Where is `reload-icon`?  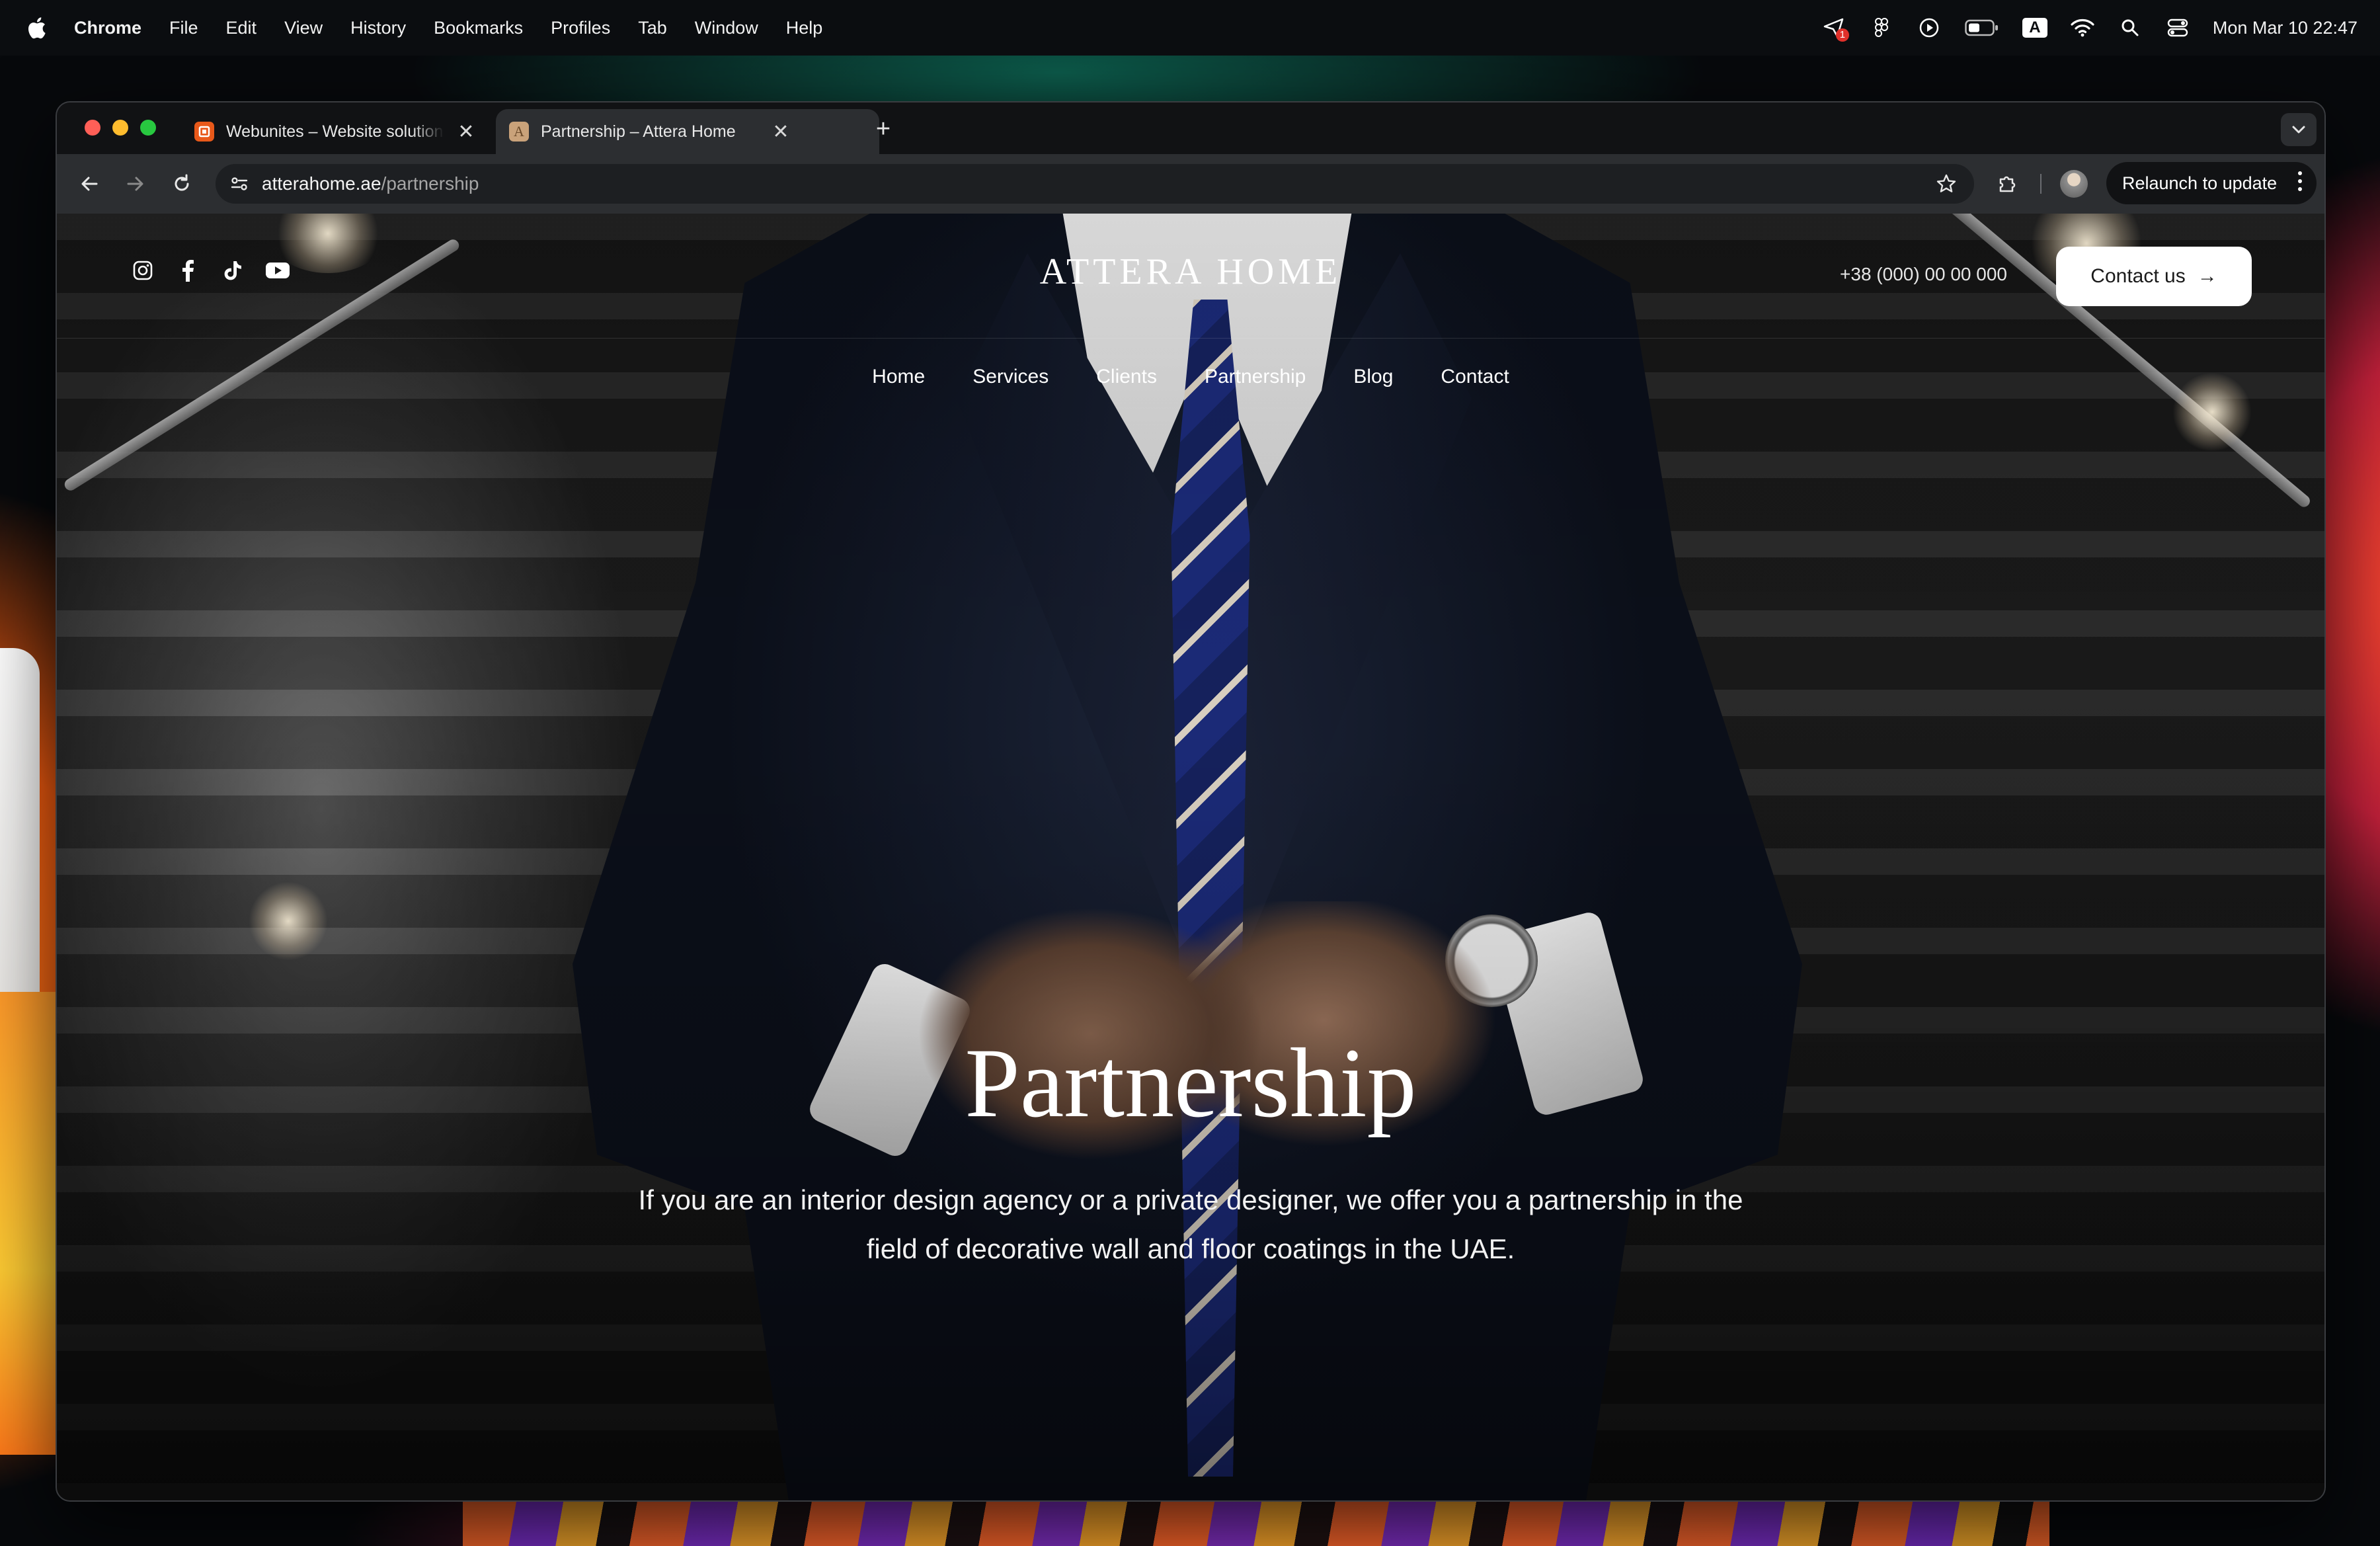
reload-icon is located at coordinates (182, 182).